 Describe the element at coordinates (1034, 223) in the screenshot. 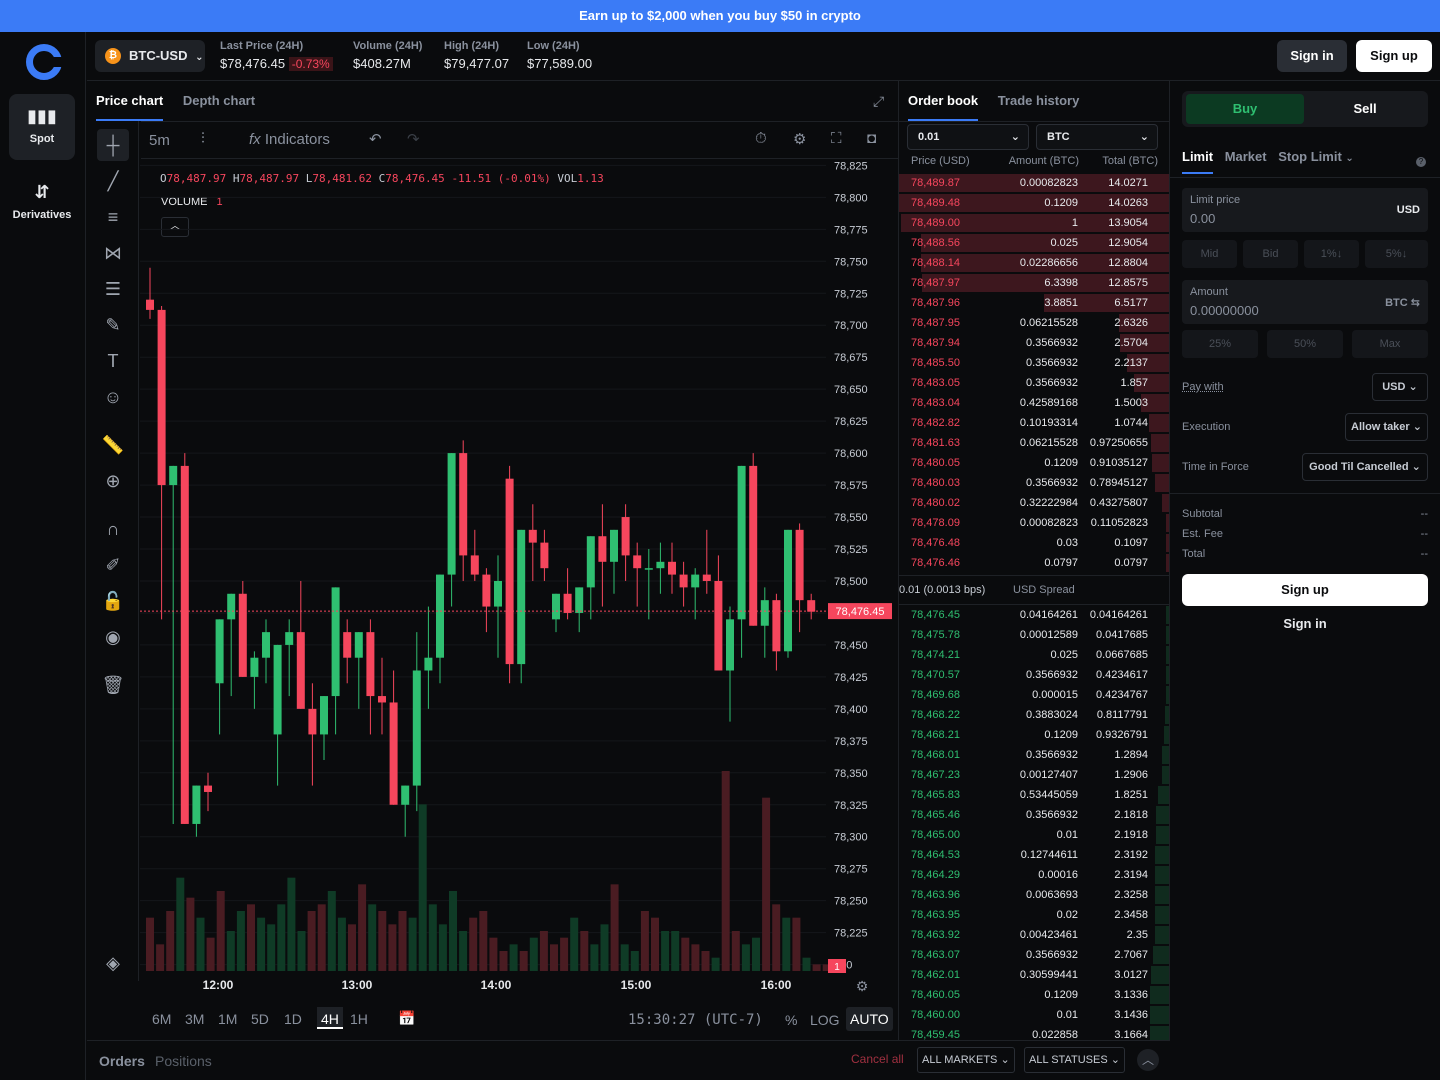

I see `ask-row: 78,489.00 1 13.9054` at that location.